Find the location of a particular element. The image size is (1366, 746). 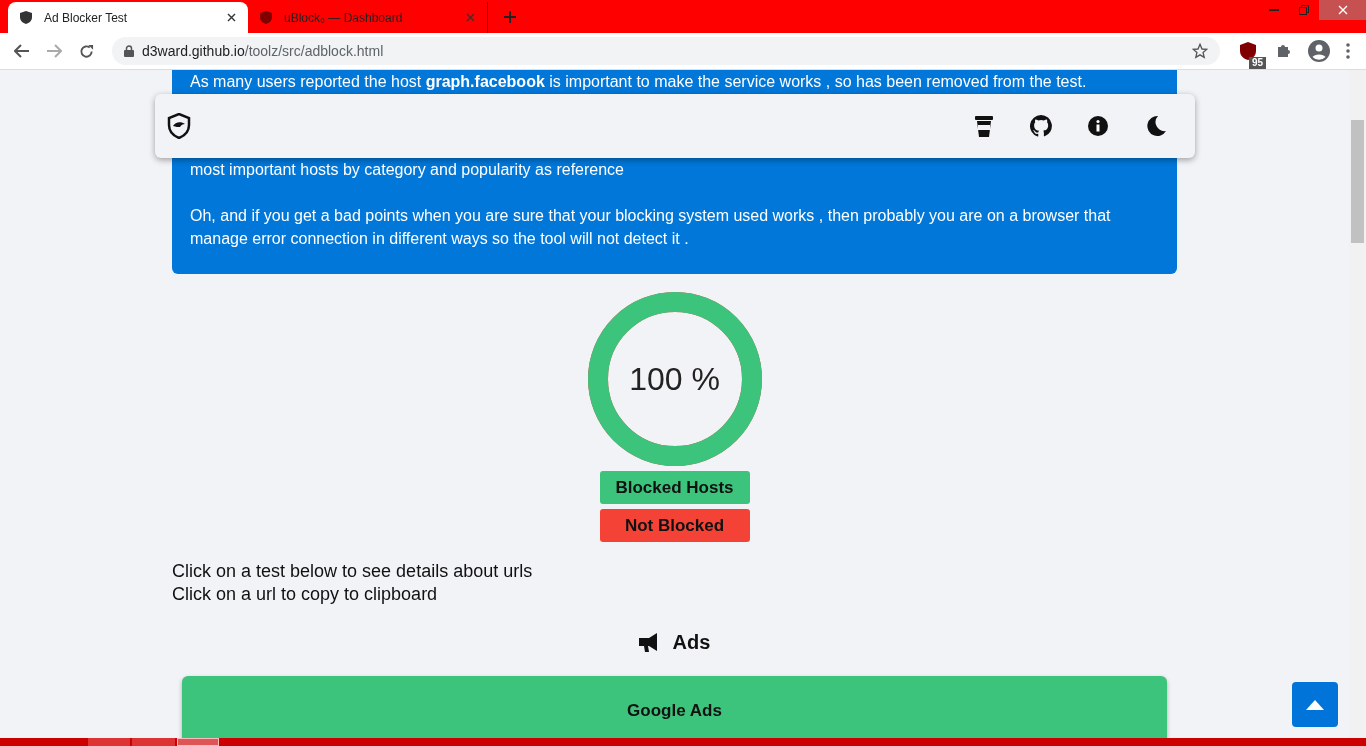

restore-icon is located at coordinates (1304, 10).